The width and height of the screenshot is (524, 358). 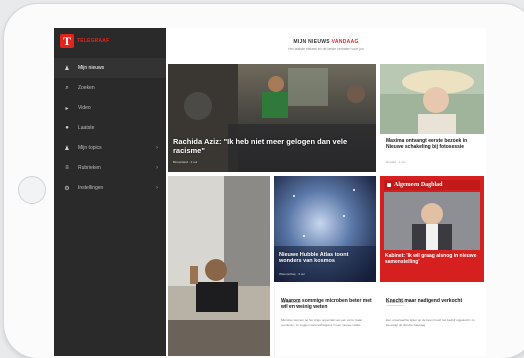 What do you see at coordinates (86, 88) in the screenshot?
I see `sidebar-item-label: Zoeken` at bounding box center [86, 88].